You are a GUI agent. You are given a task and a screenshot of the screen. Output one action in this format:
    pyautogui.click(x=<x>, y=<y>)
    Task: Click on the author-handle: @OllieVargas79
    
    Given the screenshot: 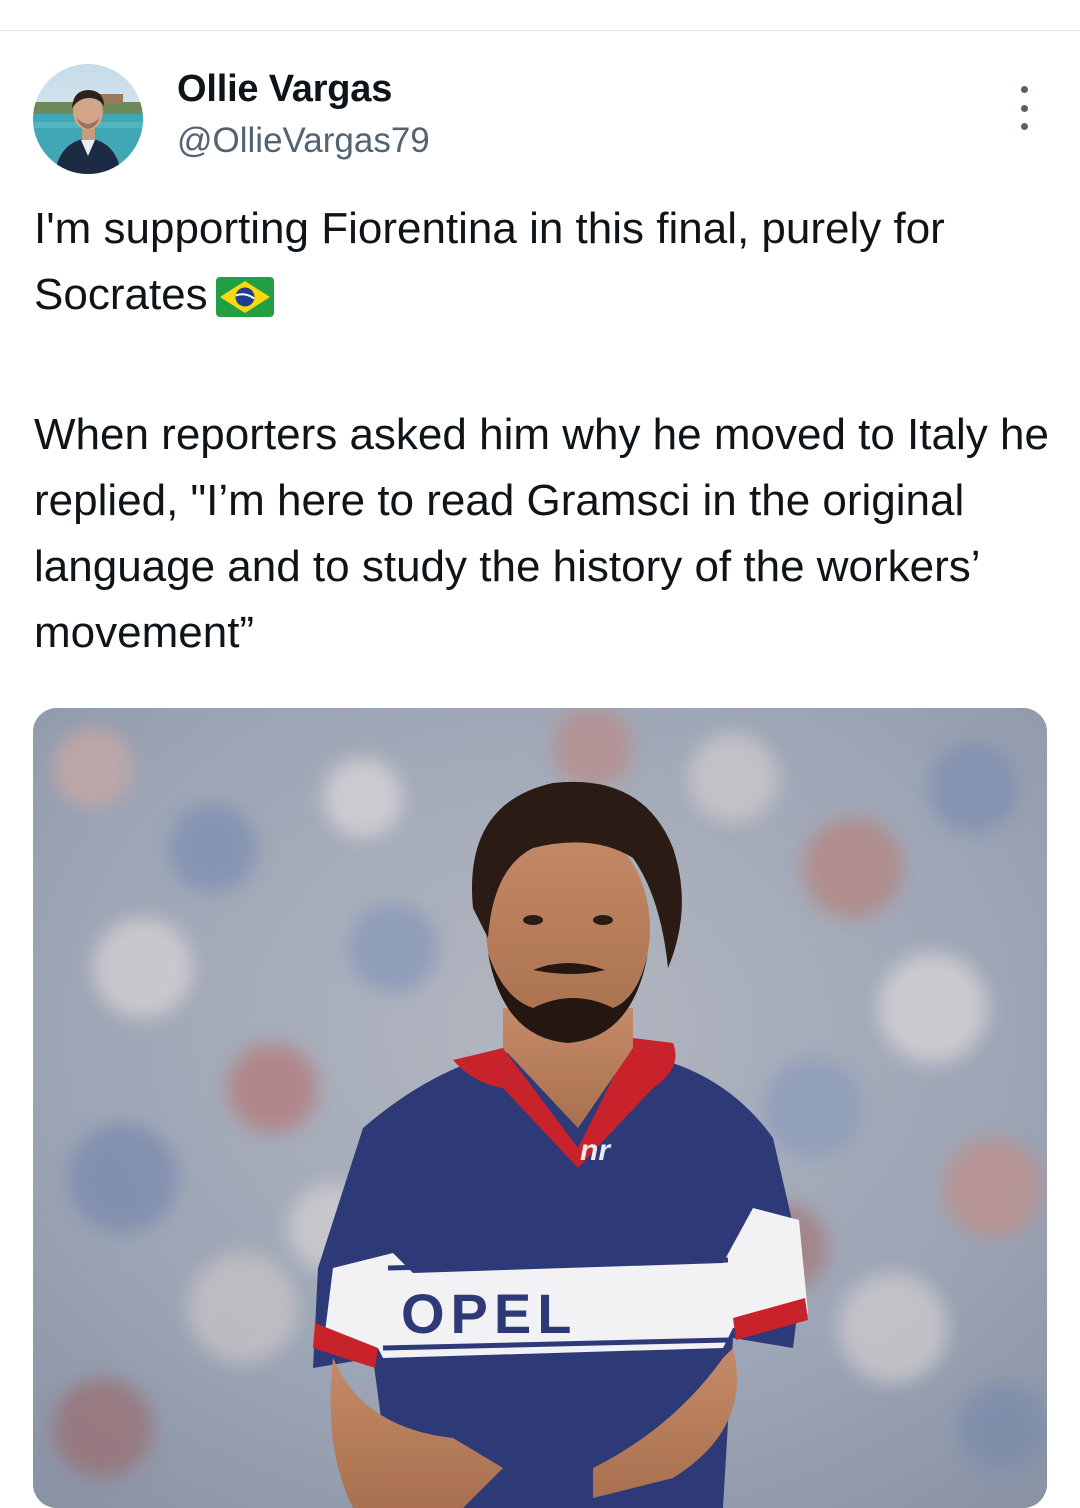 What is the action you would take?
    pyautogui.click(x=303, y=141)
    